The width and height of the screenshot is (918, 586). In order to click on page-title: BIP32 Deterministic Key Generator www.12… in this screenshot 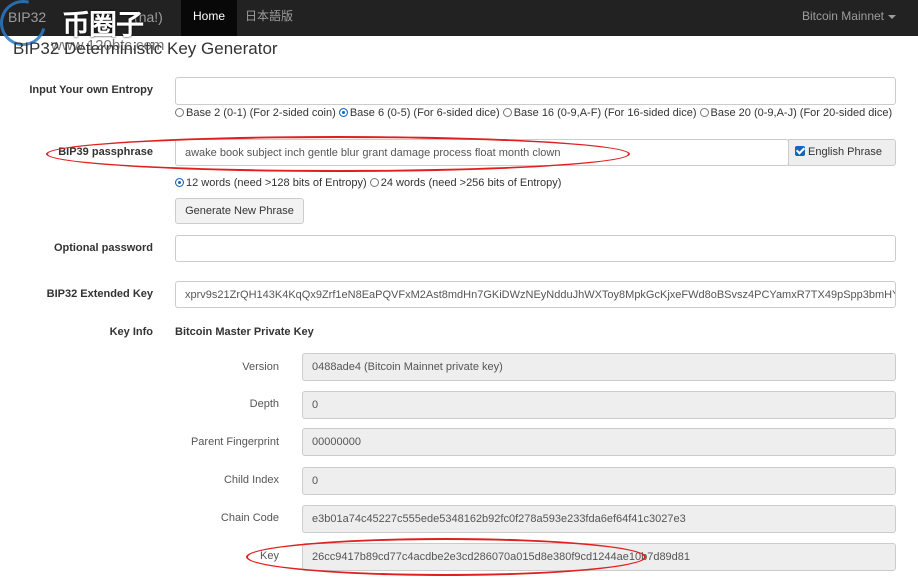, I will do `click(145, 48)`.